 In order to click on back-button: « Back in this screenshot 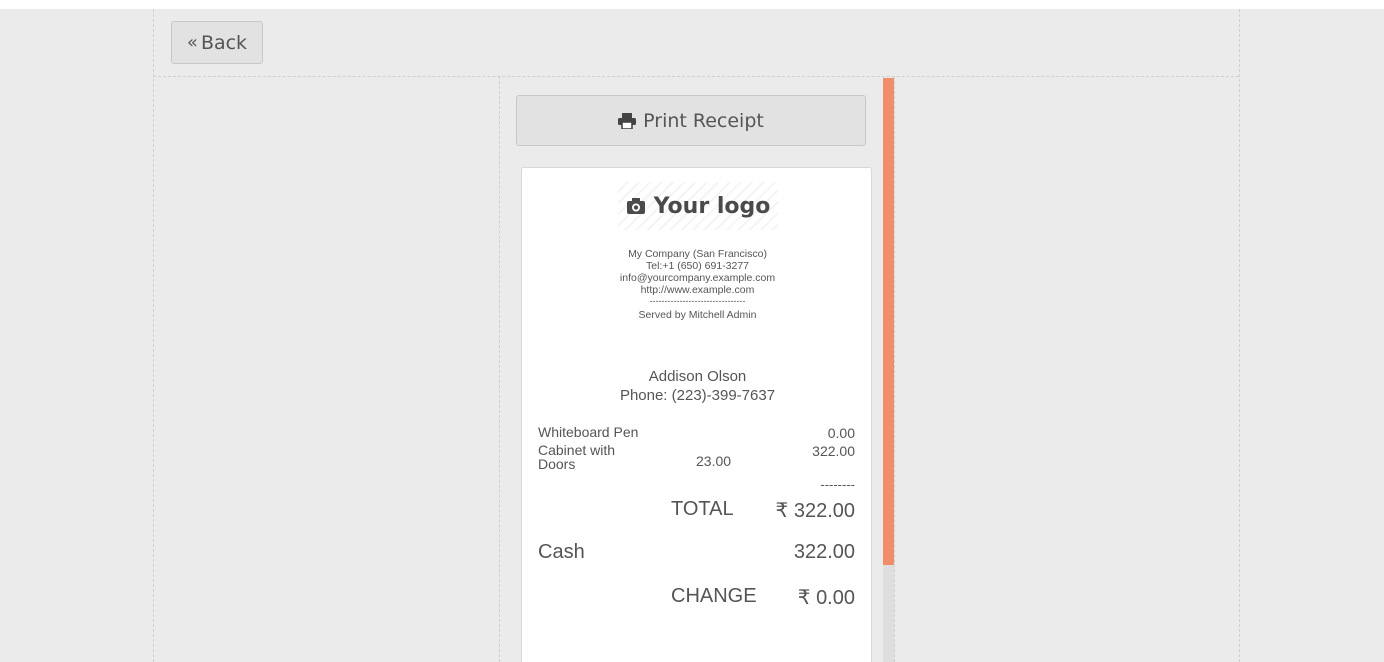, I will do `click(217, 42)`.